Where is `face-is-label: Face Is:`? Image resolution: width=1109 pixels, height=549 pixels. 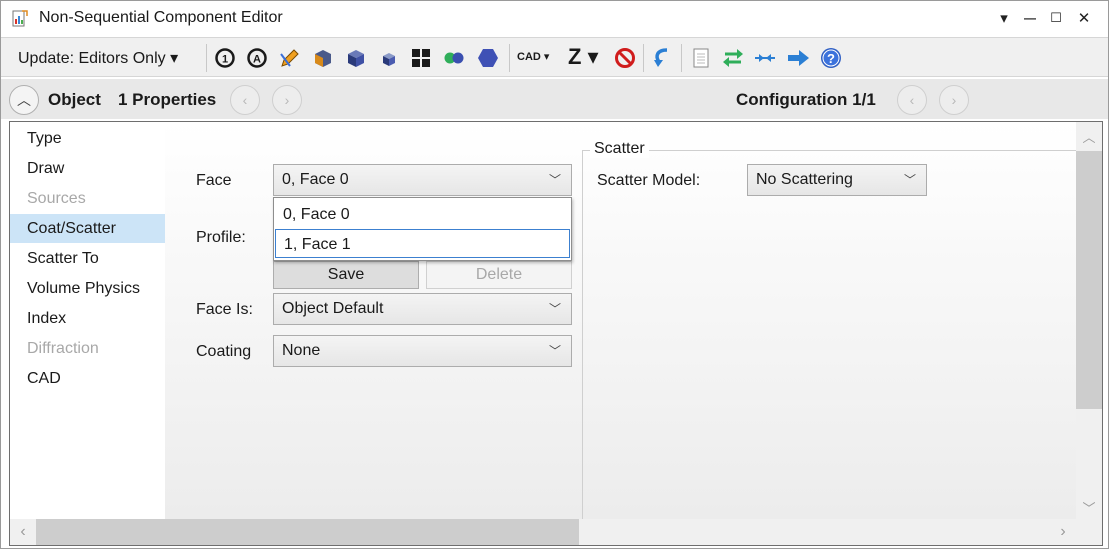 face-is-label: Face Is: is located at coordinates (224, 309).